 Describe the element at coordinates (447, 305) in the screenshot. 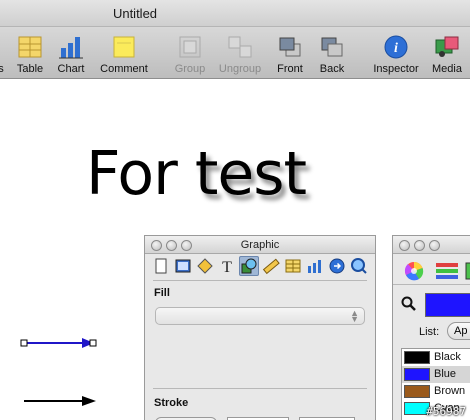

I see `selected-color-swatch` at that location.